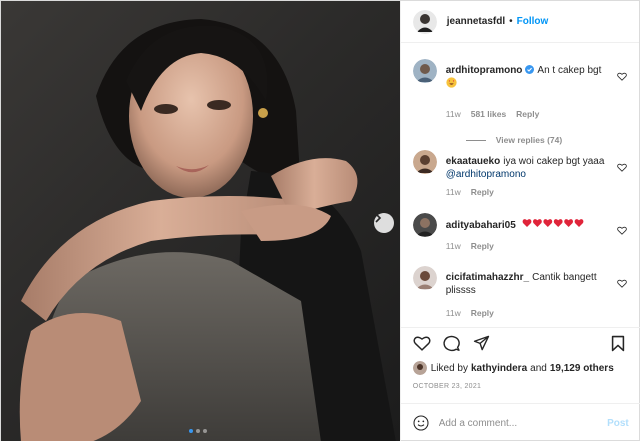  Describe the element at coordinates (564, 277) in the screenshot. I see `comment-body: Cantik bangett` at that location.